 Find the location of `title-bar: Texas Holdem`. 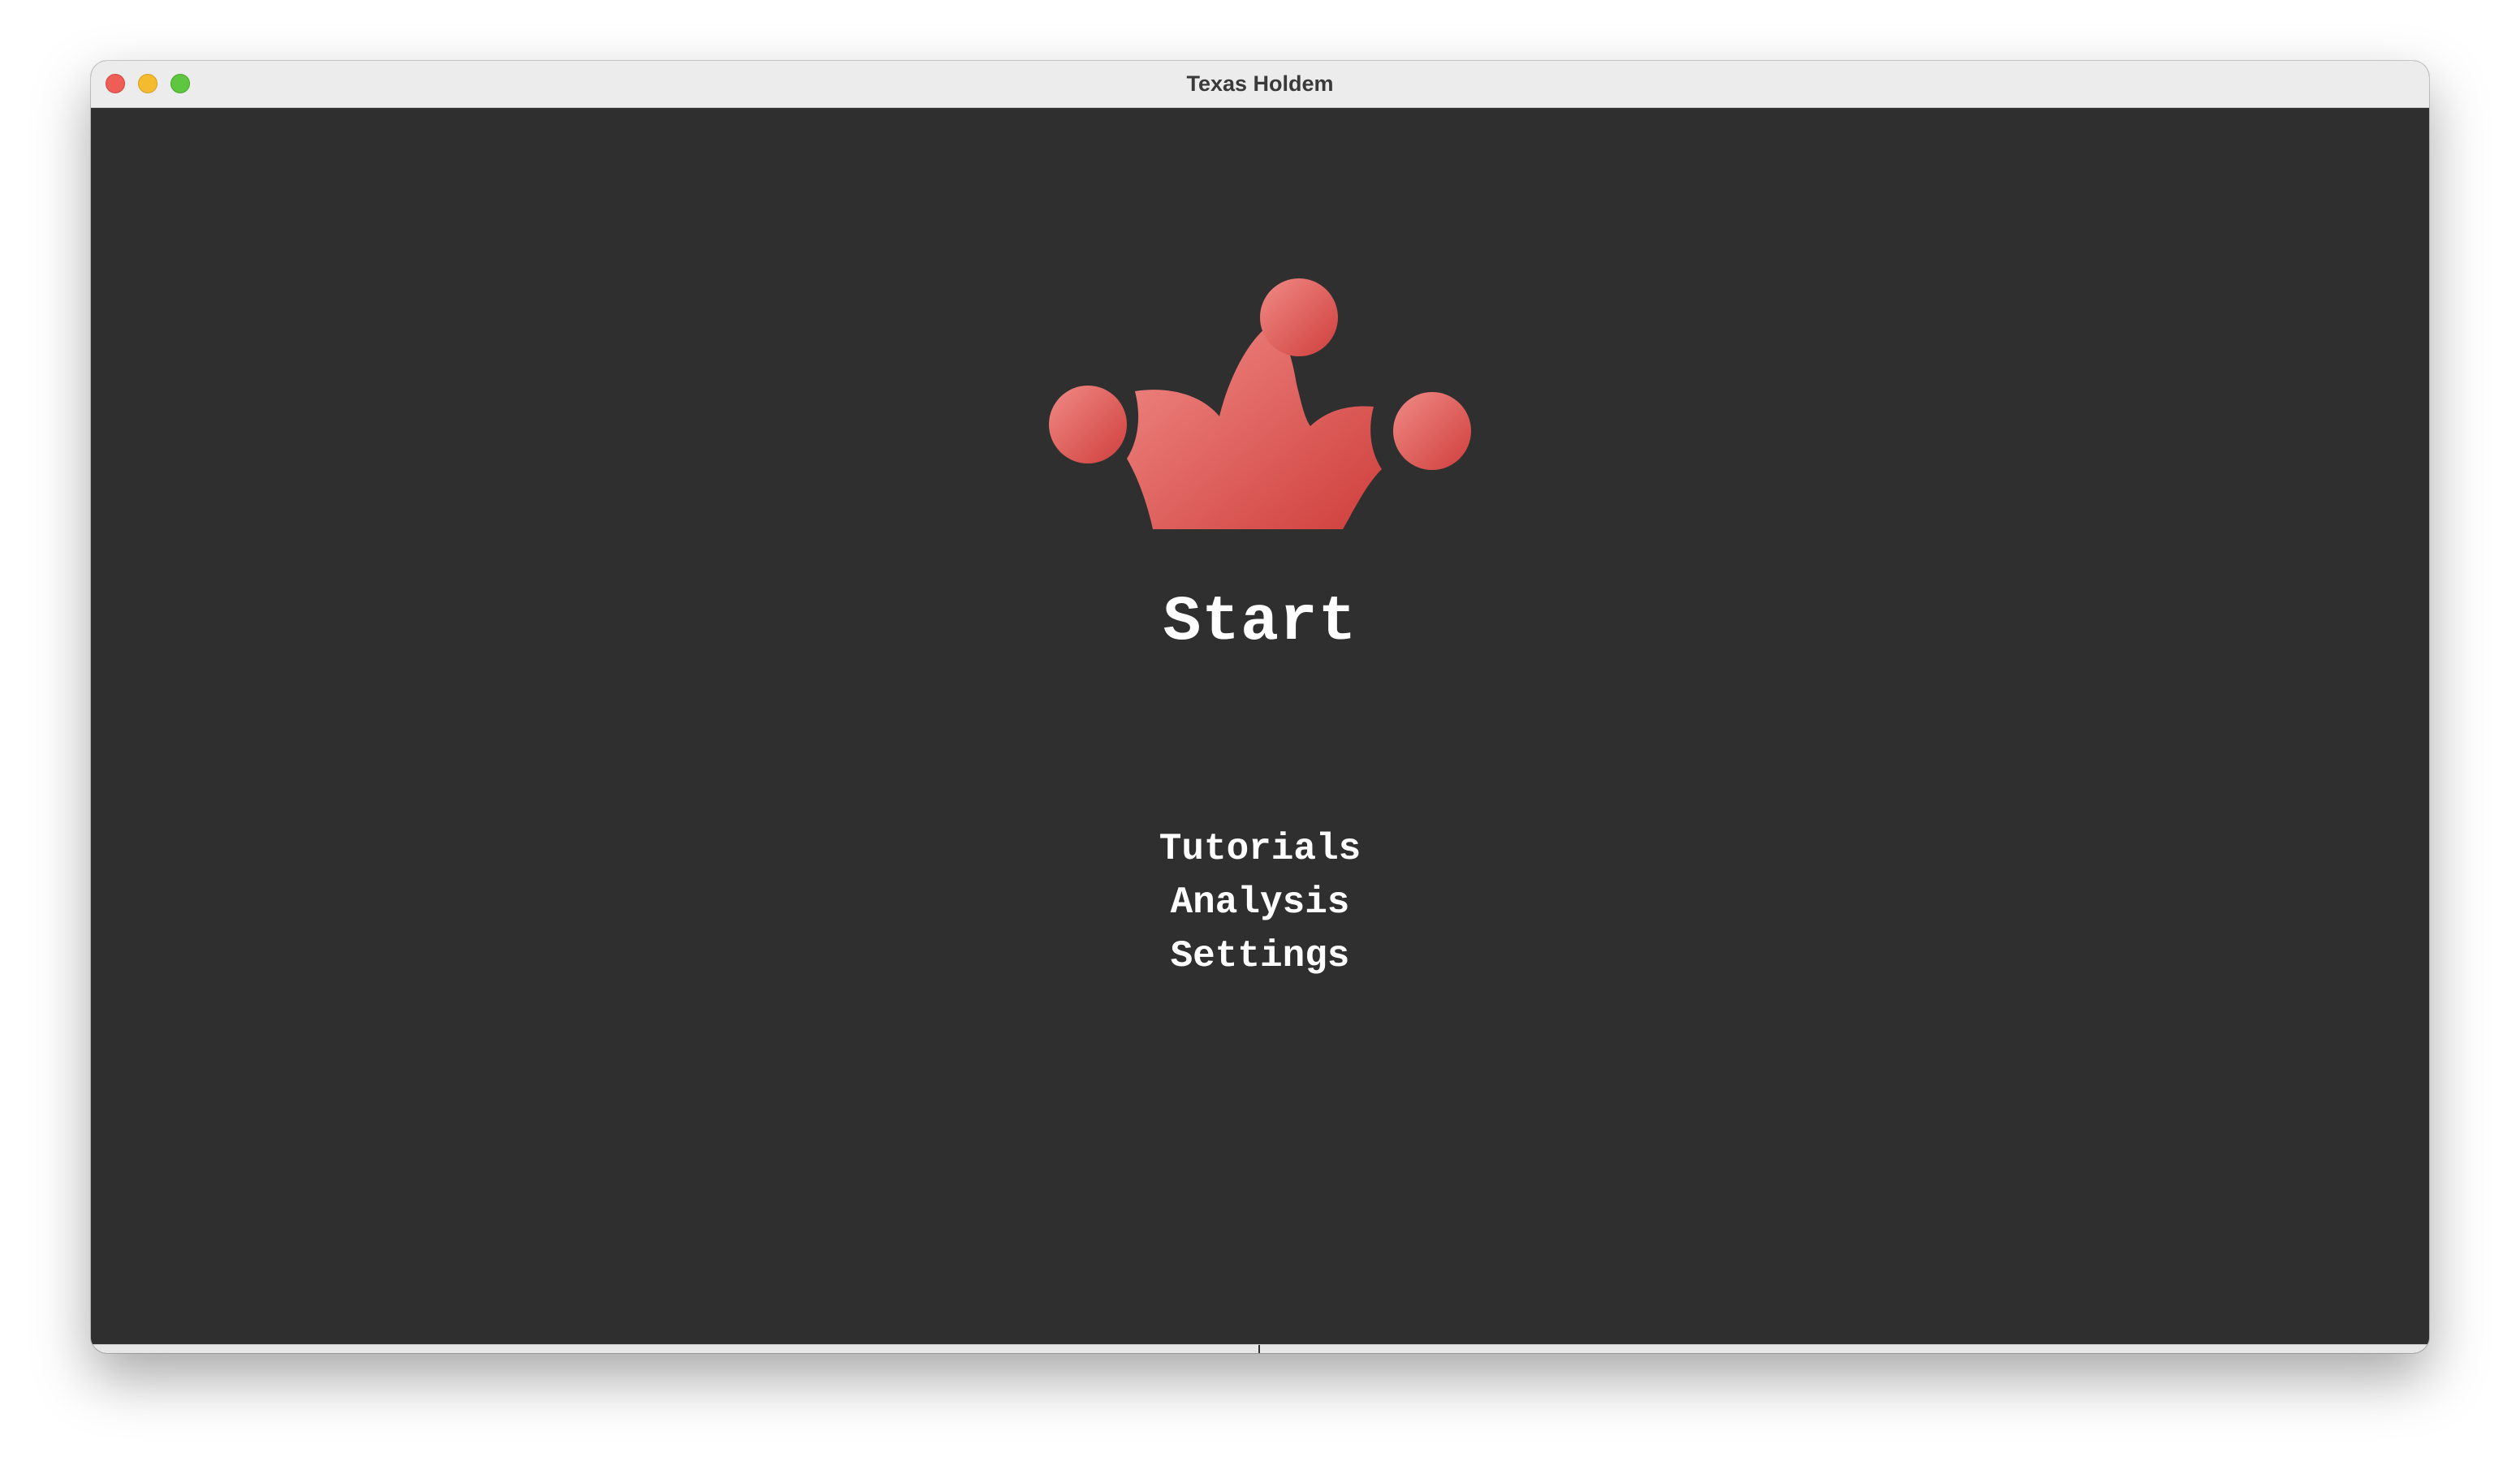

title-bar: Texas Holdem is located at coordinates (1260, 84).